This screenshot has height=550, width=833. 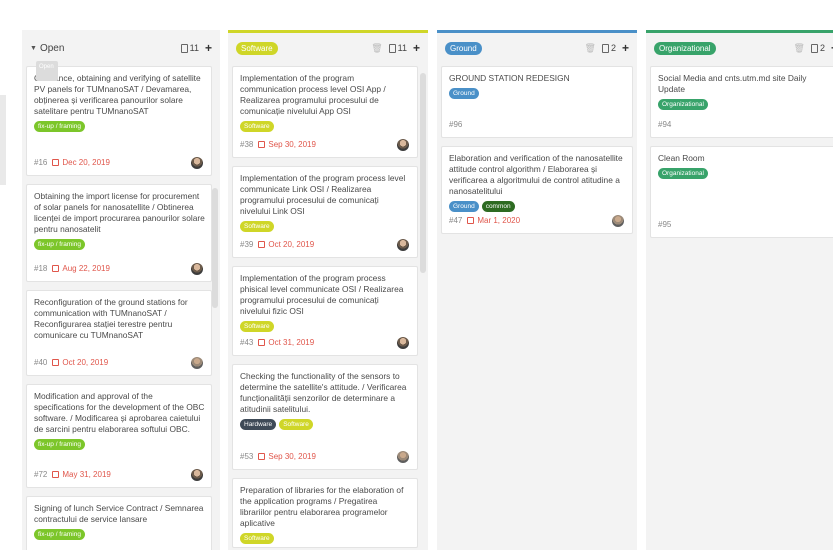 I want to click on issue-card: GROUND STATION REDESIGN Ground #96, so click(x=537, y=102).